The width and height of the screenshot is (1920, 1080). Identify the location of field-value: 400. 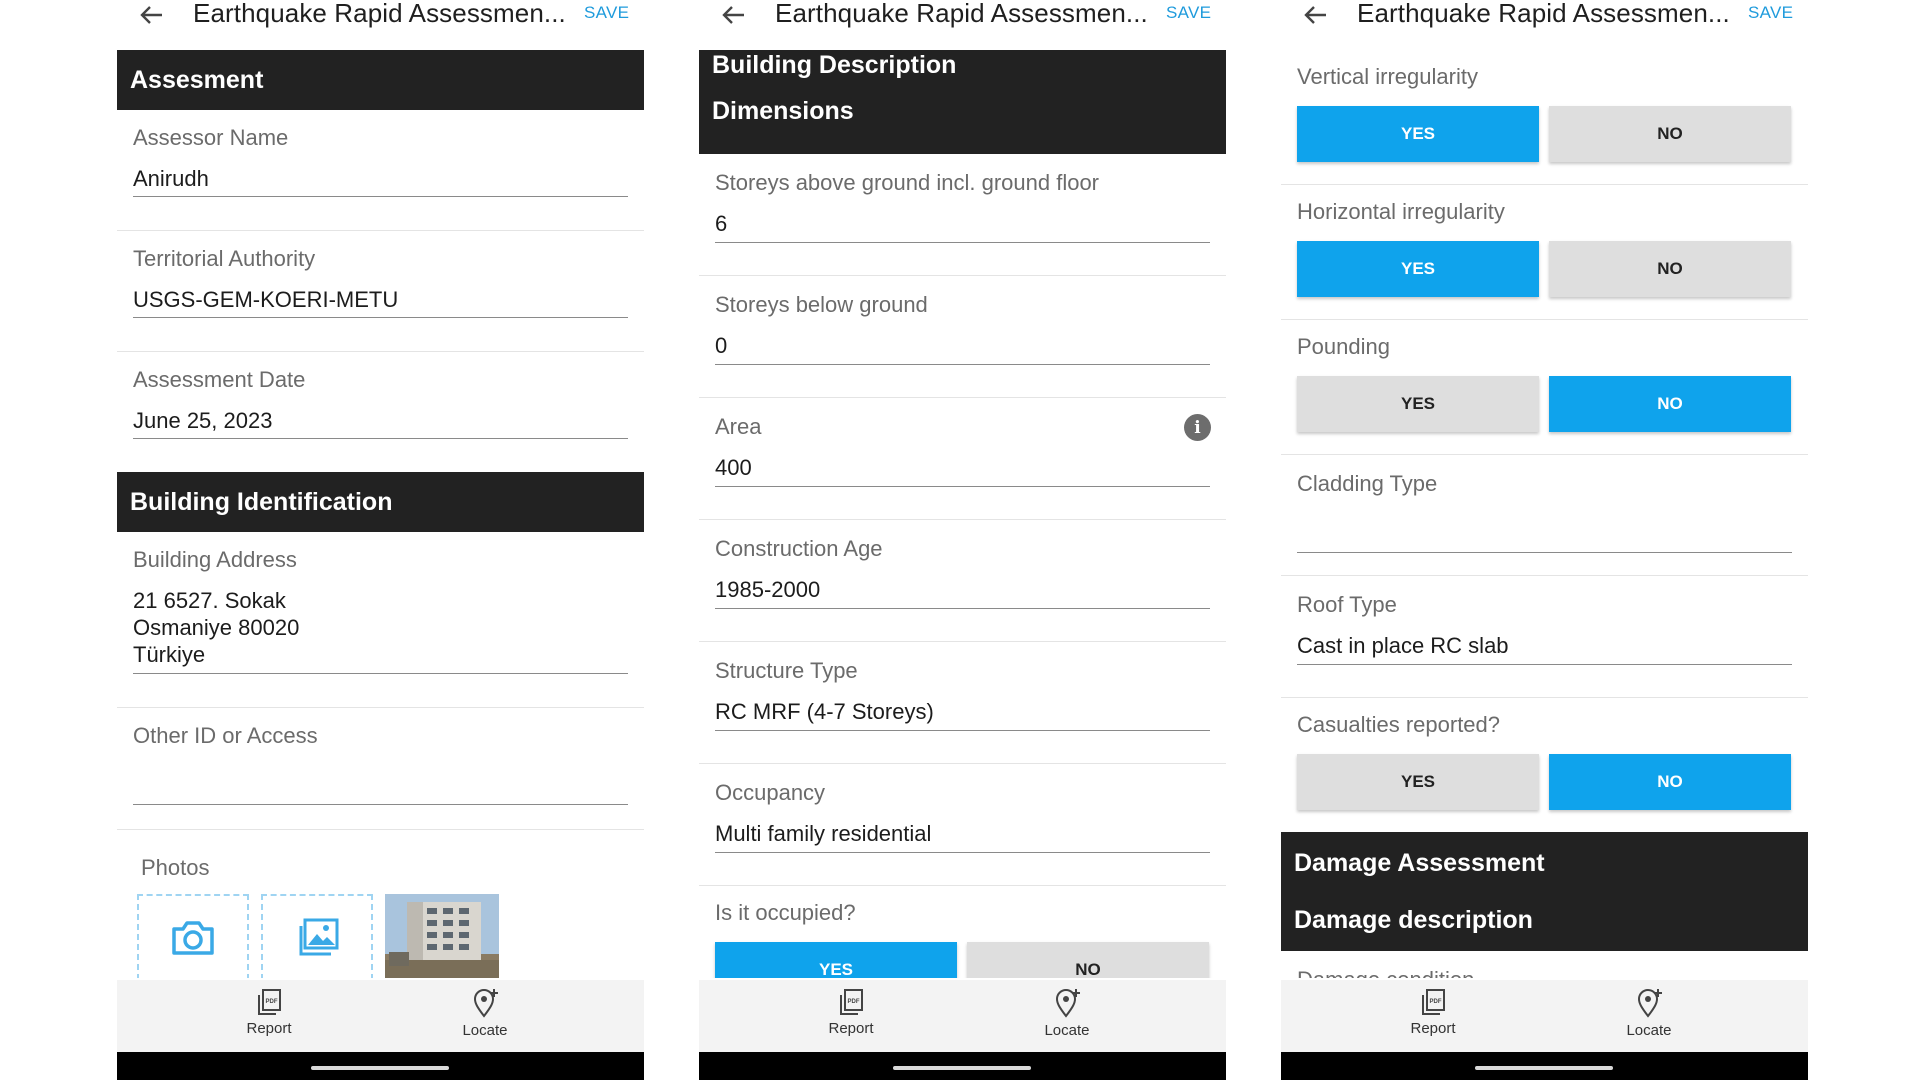
(733, 467).